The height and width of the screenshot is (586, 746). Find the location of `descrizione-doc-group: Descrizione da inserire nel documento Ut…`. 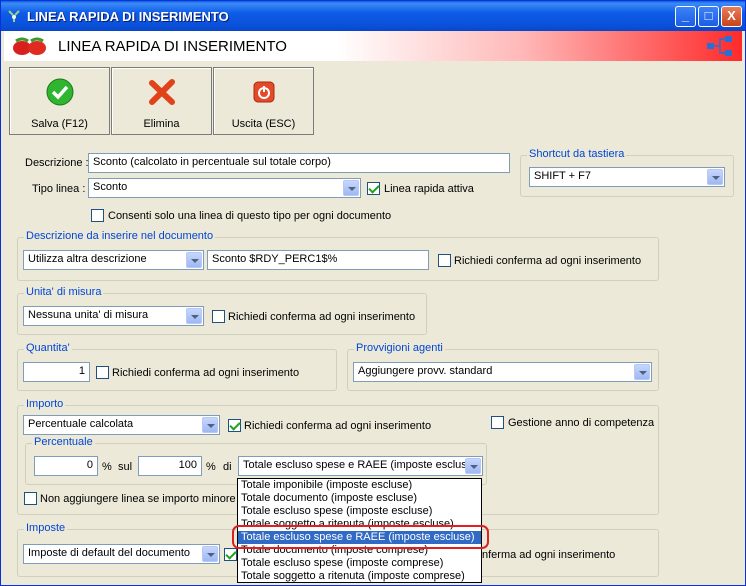

descrizione-doc-group: Descrizione da inserire nel documento Ut… is located at coordinates (338, 255).